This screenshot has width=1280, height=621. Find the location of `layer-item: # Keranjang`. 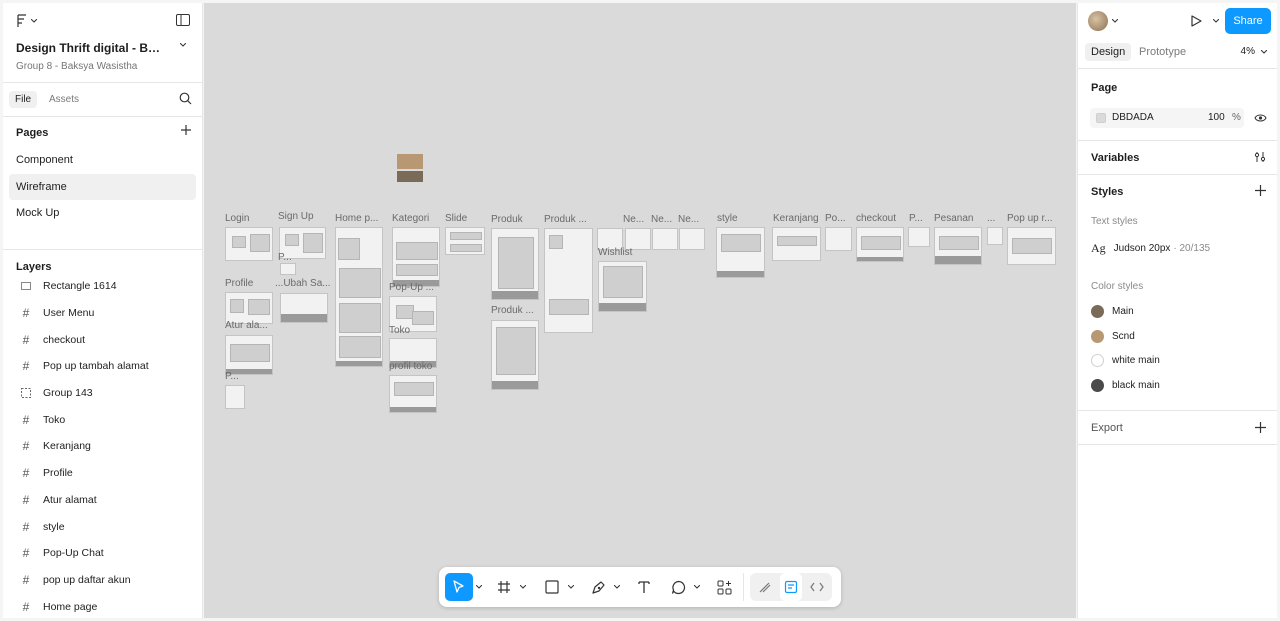

layer-item: # Keranjang is located at coordinates (102, 446).